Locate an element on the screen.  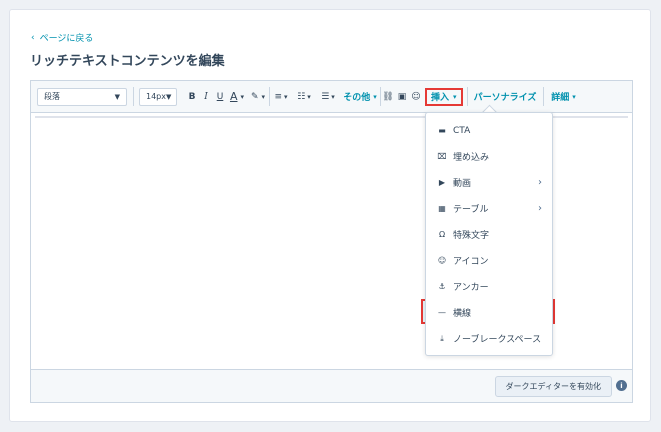
image-icon: ▣ is located at coordinates (402, 97).